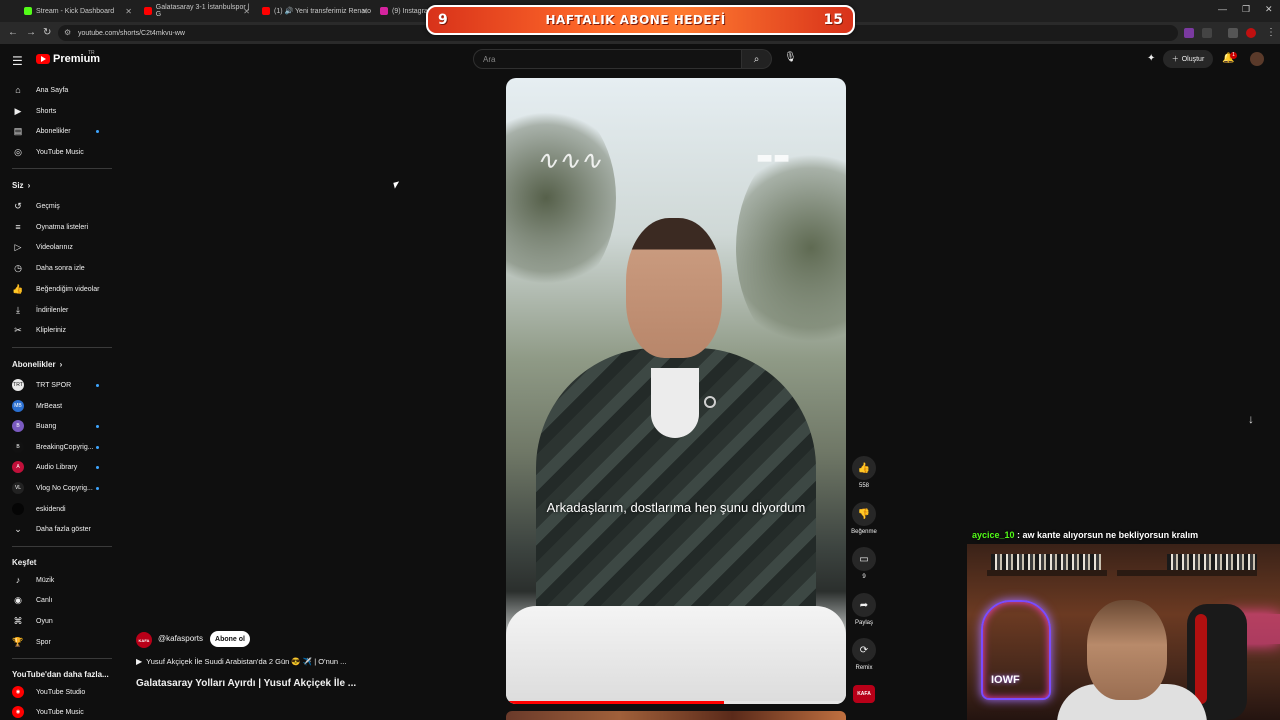 Image resolution: width=1280 pixels, height=720 pixels. Describe the element at coordinates (77, 11) in the screenshot. I see `tab-kick: Stream - Kick Dashboard ✕` at that location.